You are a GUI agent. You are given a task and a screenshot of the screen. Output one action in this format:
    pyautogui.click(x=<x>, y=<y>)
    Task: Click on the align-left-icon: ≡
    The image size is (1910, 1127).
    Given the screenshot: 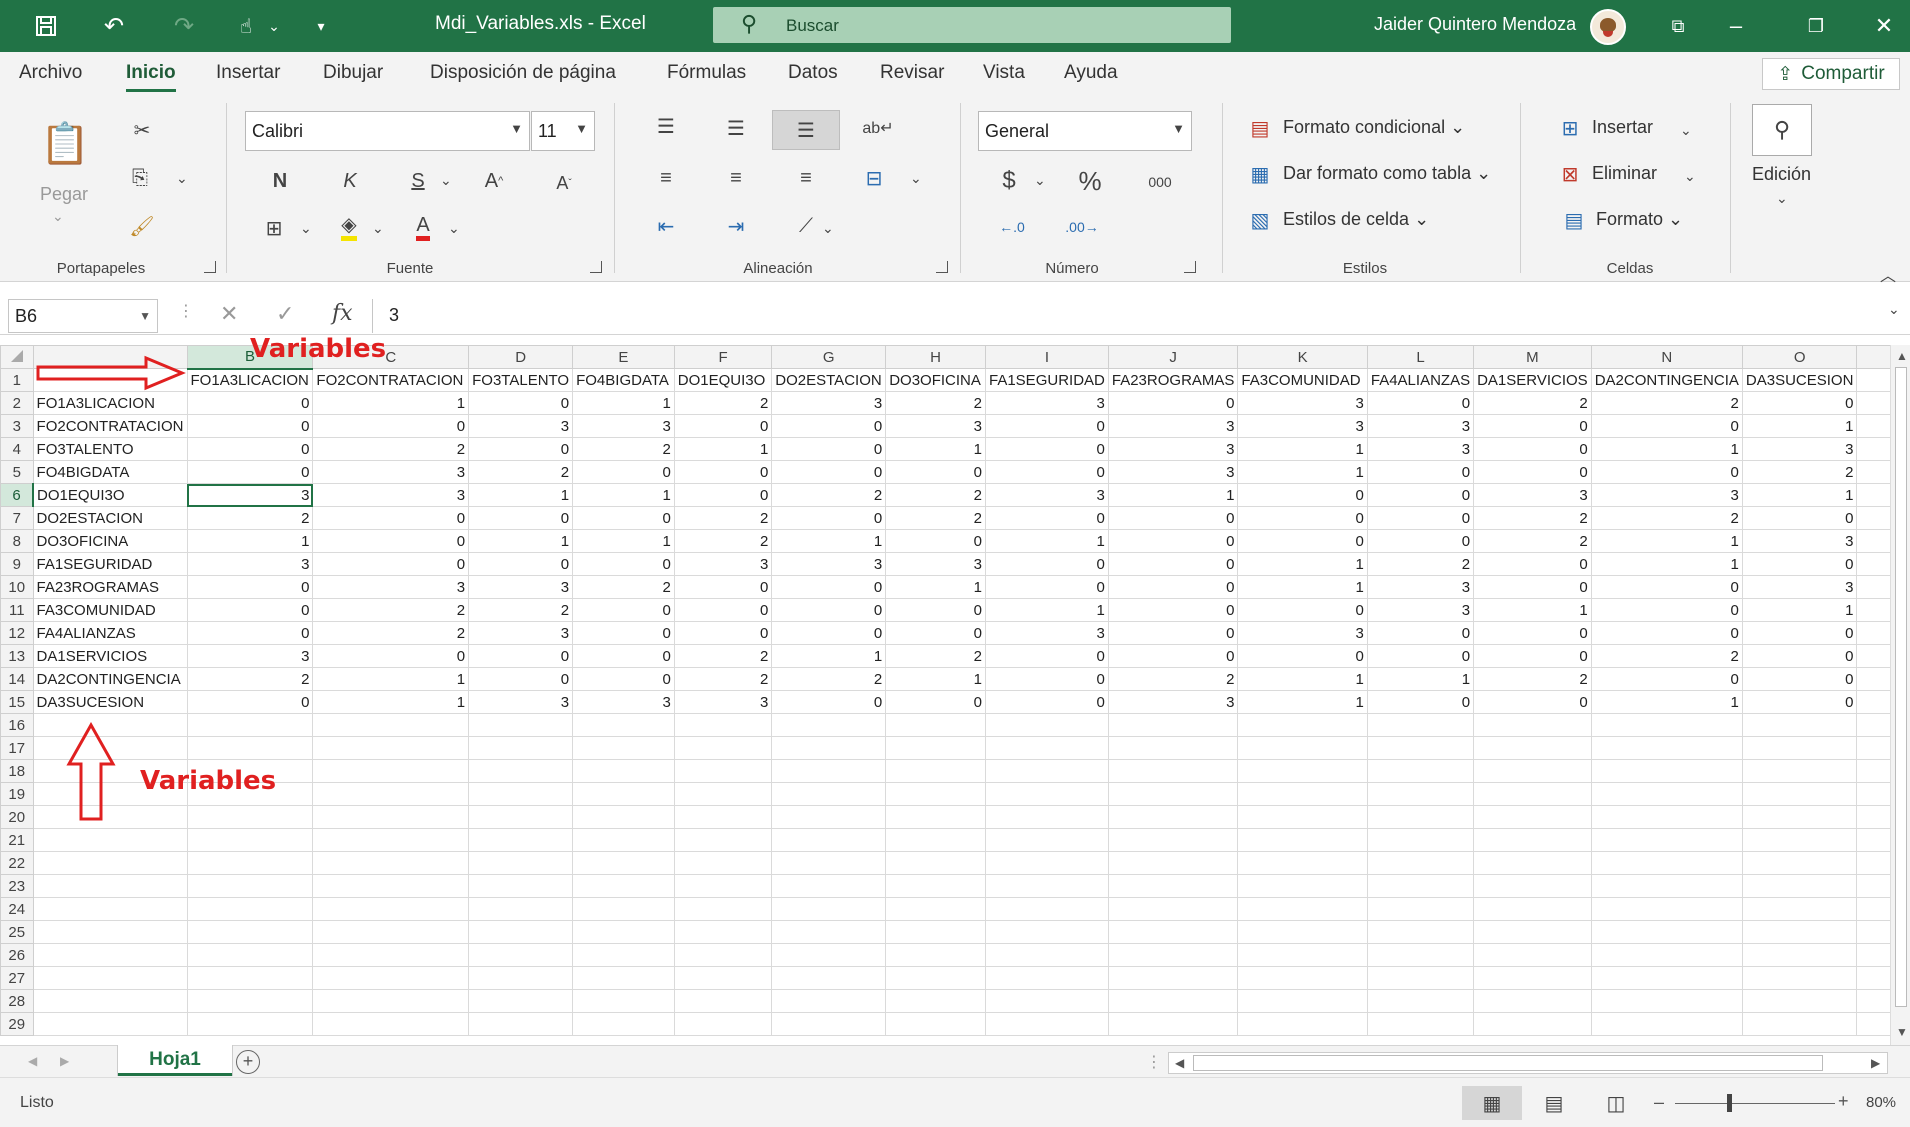 What is the action you would take?
    pyautogui.click(x=666, y=178)
    